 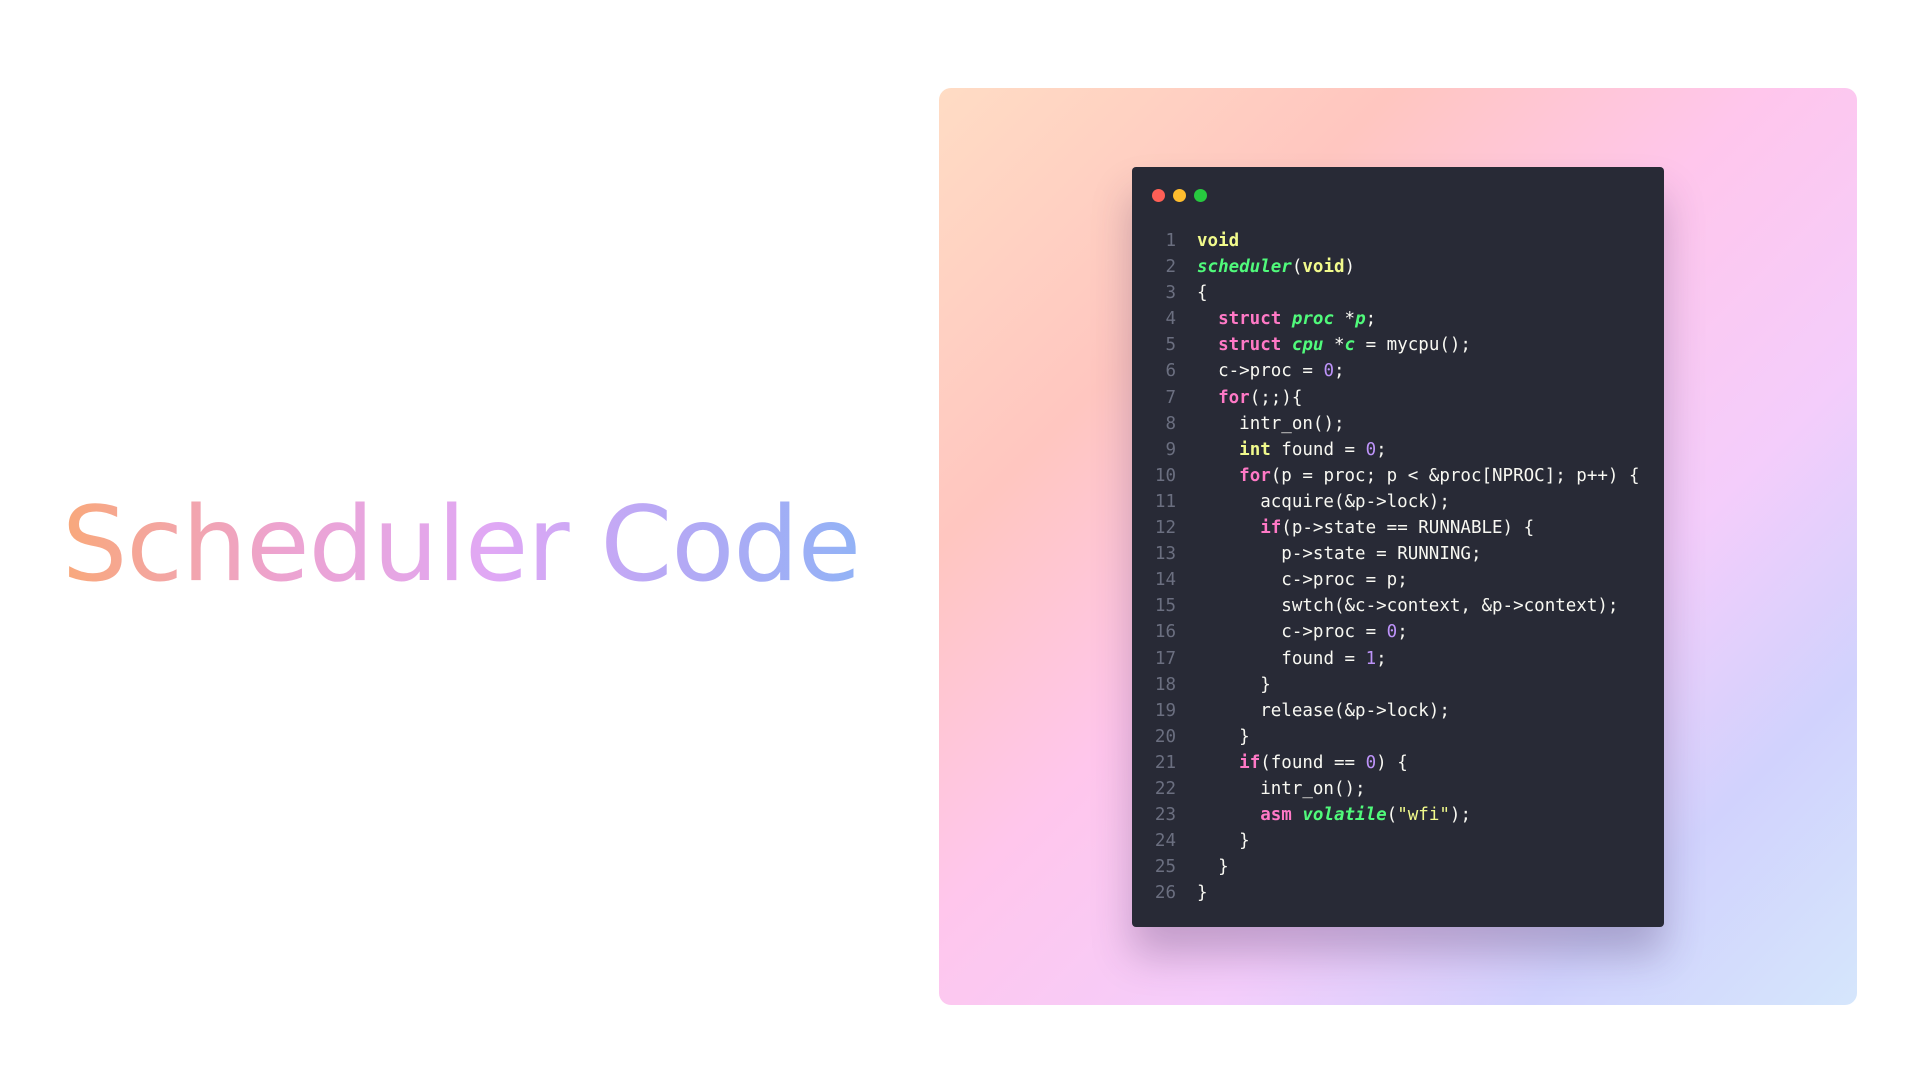 I want to click on line-code: struct cpu *c = mycpu();, so click(x=1323, y=345).